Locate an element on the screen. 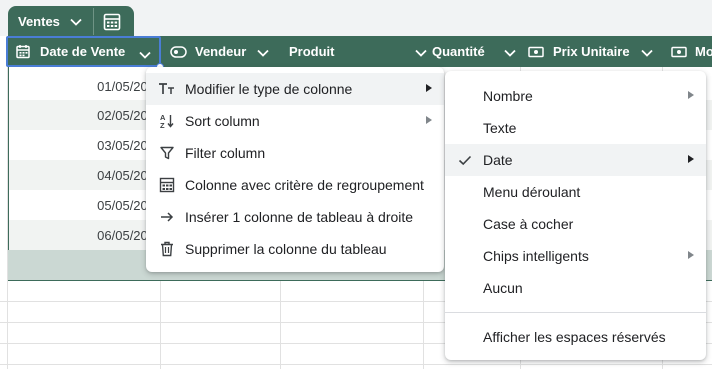 The image size is (712, 369). menu-item-label: Insérer 1 colonne de tableau à droite is located at coordinates (299, 217).